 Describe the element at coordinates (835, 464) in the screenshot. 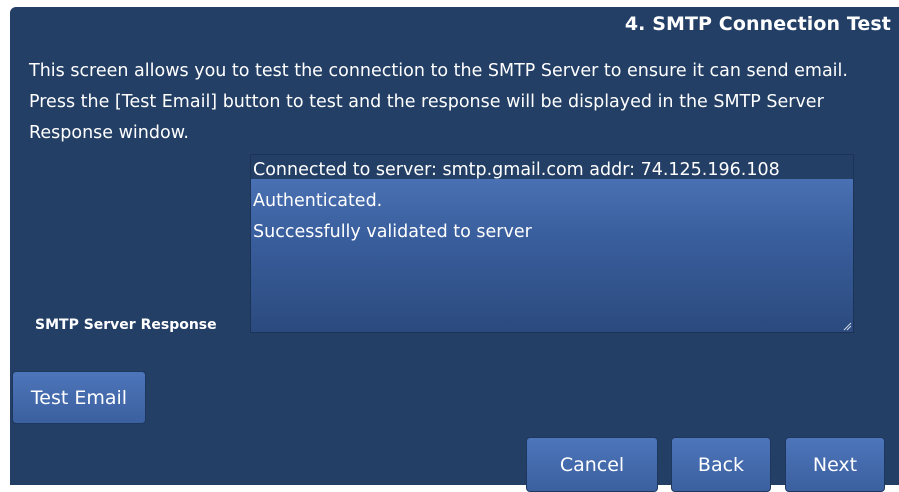

I see `next-button: Next` at that location.